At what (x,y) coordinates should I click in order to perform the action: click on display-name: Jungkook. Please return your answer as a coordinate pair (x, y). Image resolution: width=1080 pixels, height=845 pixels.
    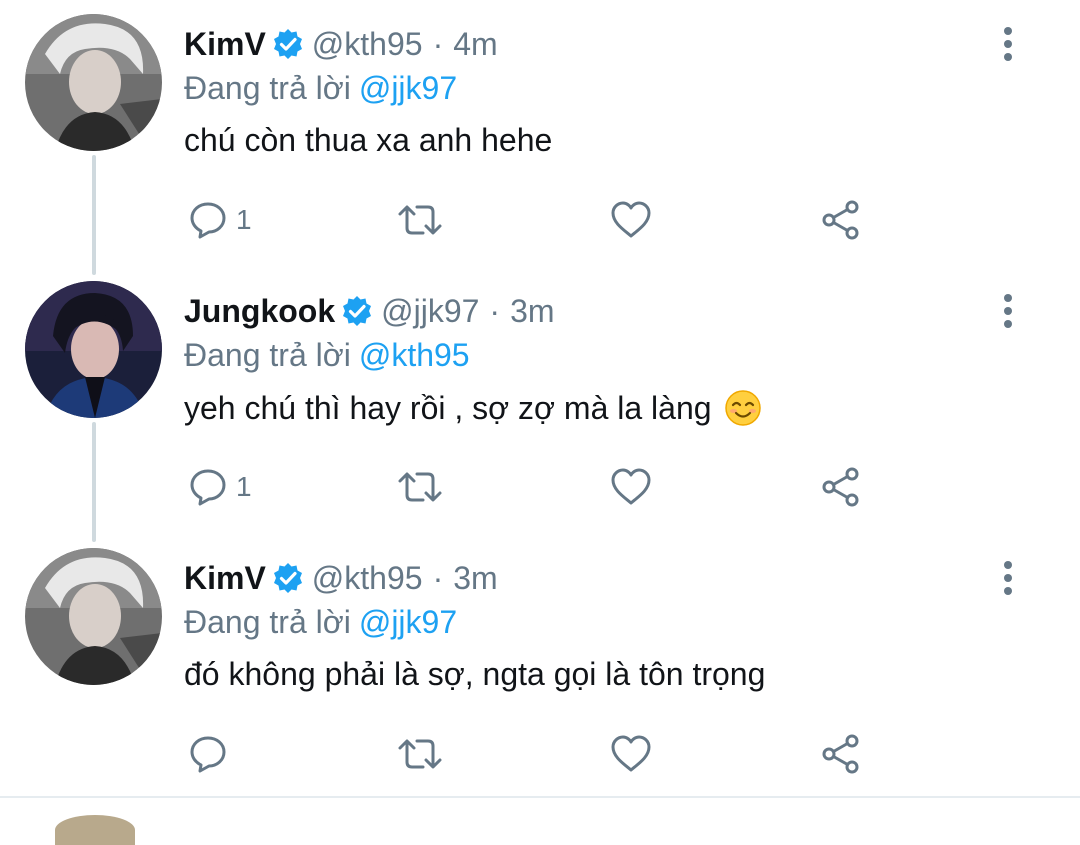
    Looking at the image, I should click on (259, 311).